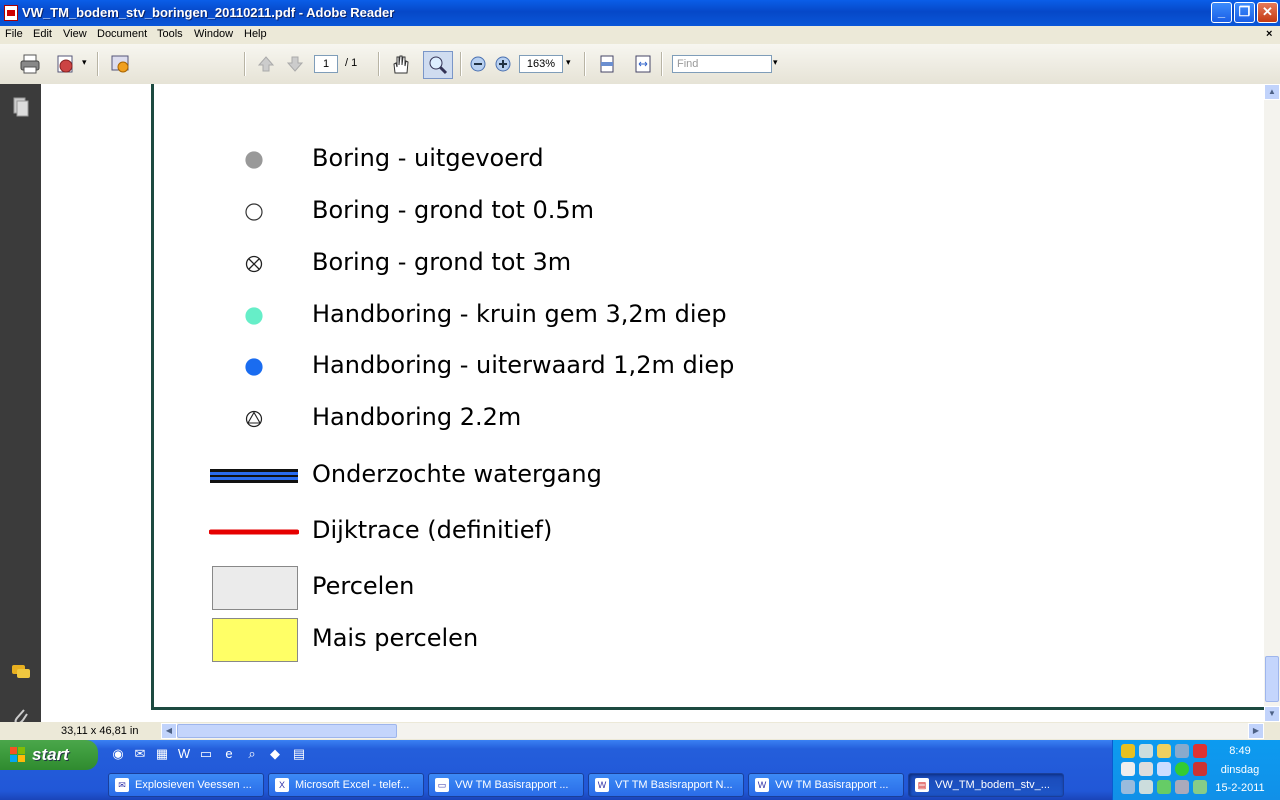 The image size is (1280, 800). I want to click on navigation-pane, so click(20, 412).